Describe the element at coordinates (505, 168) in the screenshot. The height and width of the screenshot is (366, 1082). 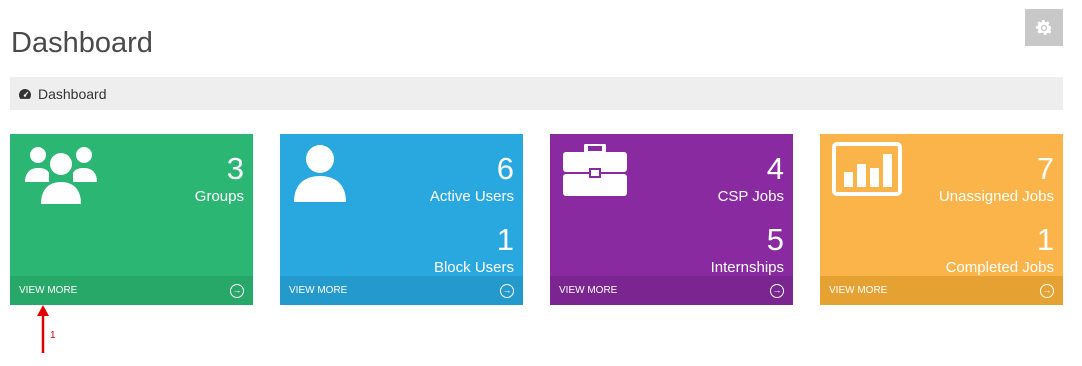
I see `active-users-count: 6` at that location.